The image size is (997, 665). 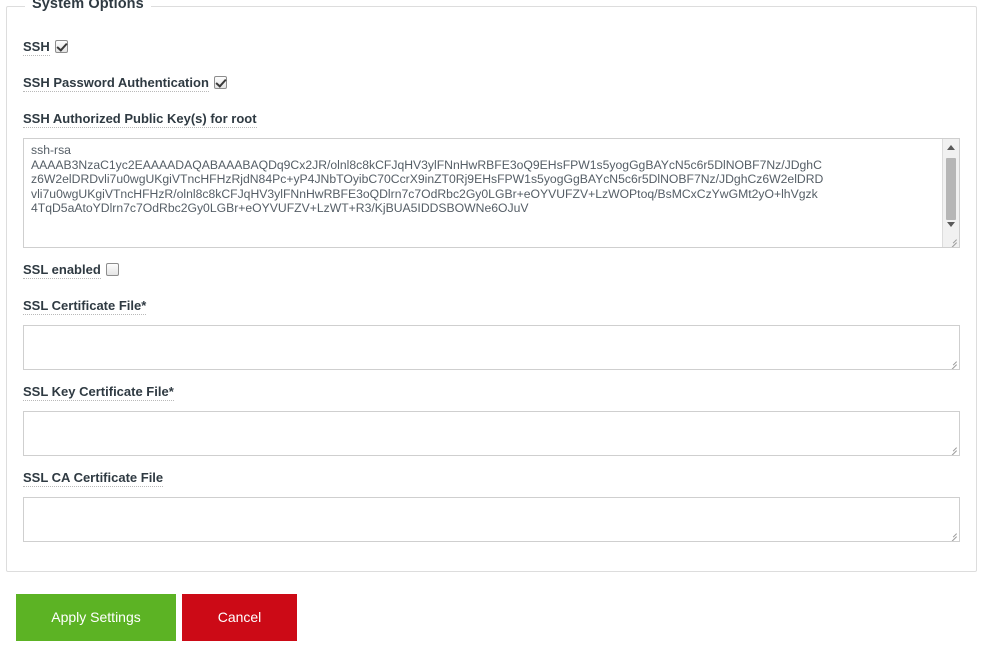 I want to click on ssh-password-auth-label: SSH Password Authentication, so click(x=116, y=84).